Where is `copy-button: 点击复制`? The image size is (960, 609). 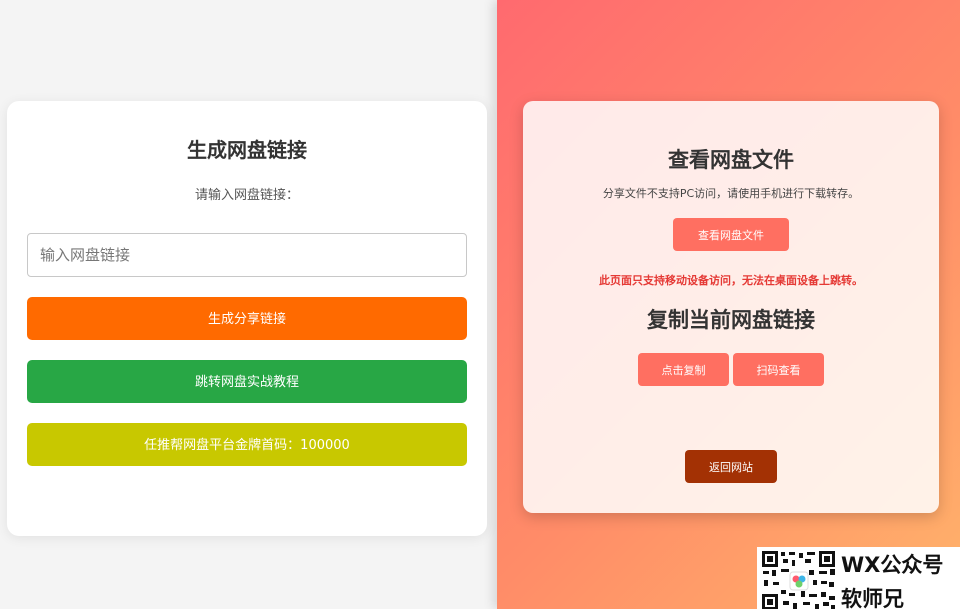
copy-button: 点击复制 is located at coordinates (683, 369).